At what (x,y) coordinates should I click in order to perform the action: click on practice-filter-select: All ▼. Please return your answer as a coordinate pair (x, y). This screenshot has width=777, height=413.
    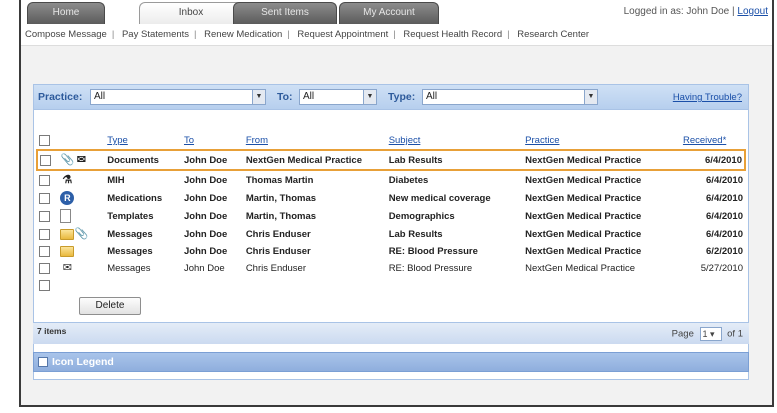
    Looking at the image, I should click on (178, 97).